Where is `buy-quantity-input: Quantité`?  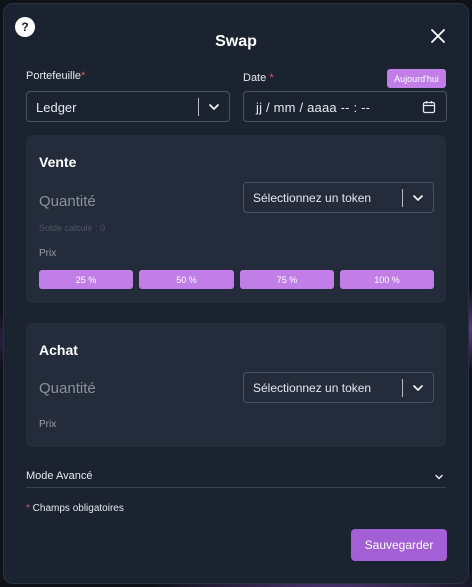 buy-quantity-input: Quantité is located at coordinates (67, 388).